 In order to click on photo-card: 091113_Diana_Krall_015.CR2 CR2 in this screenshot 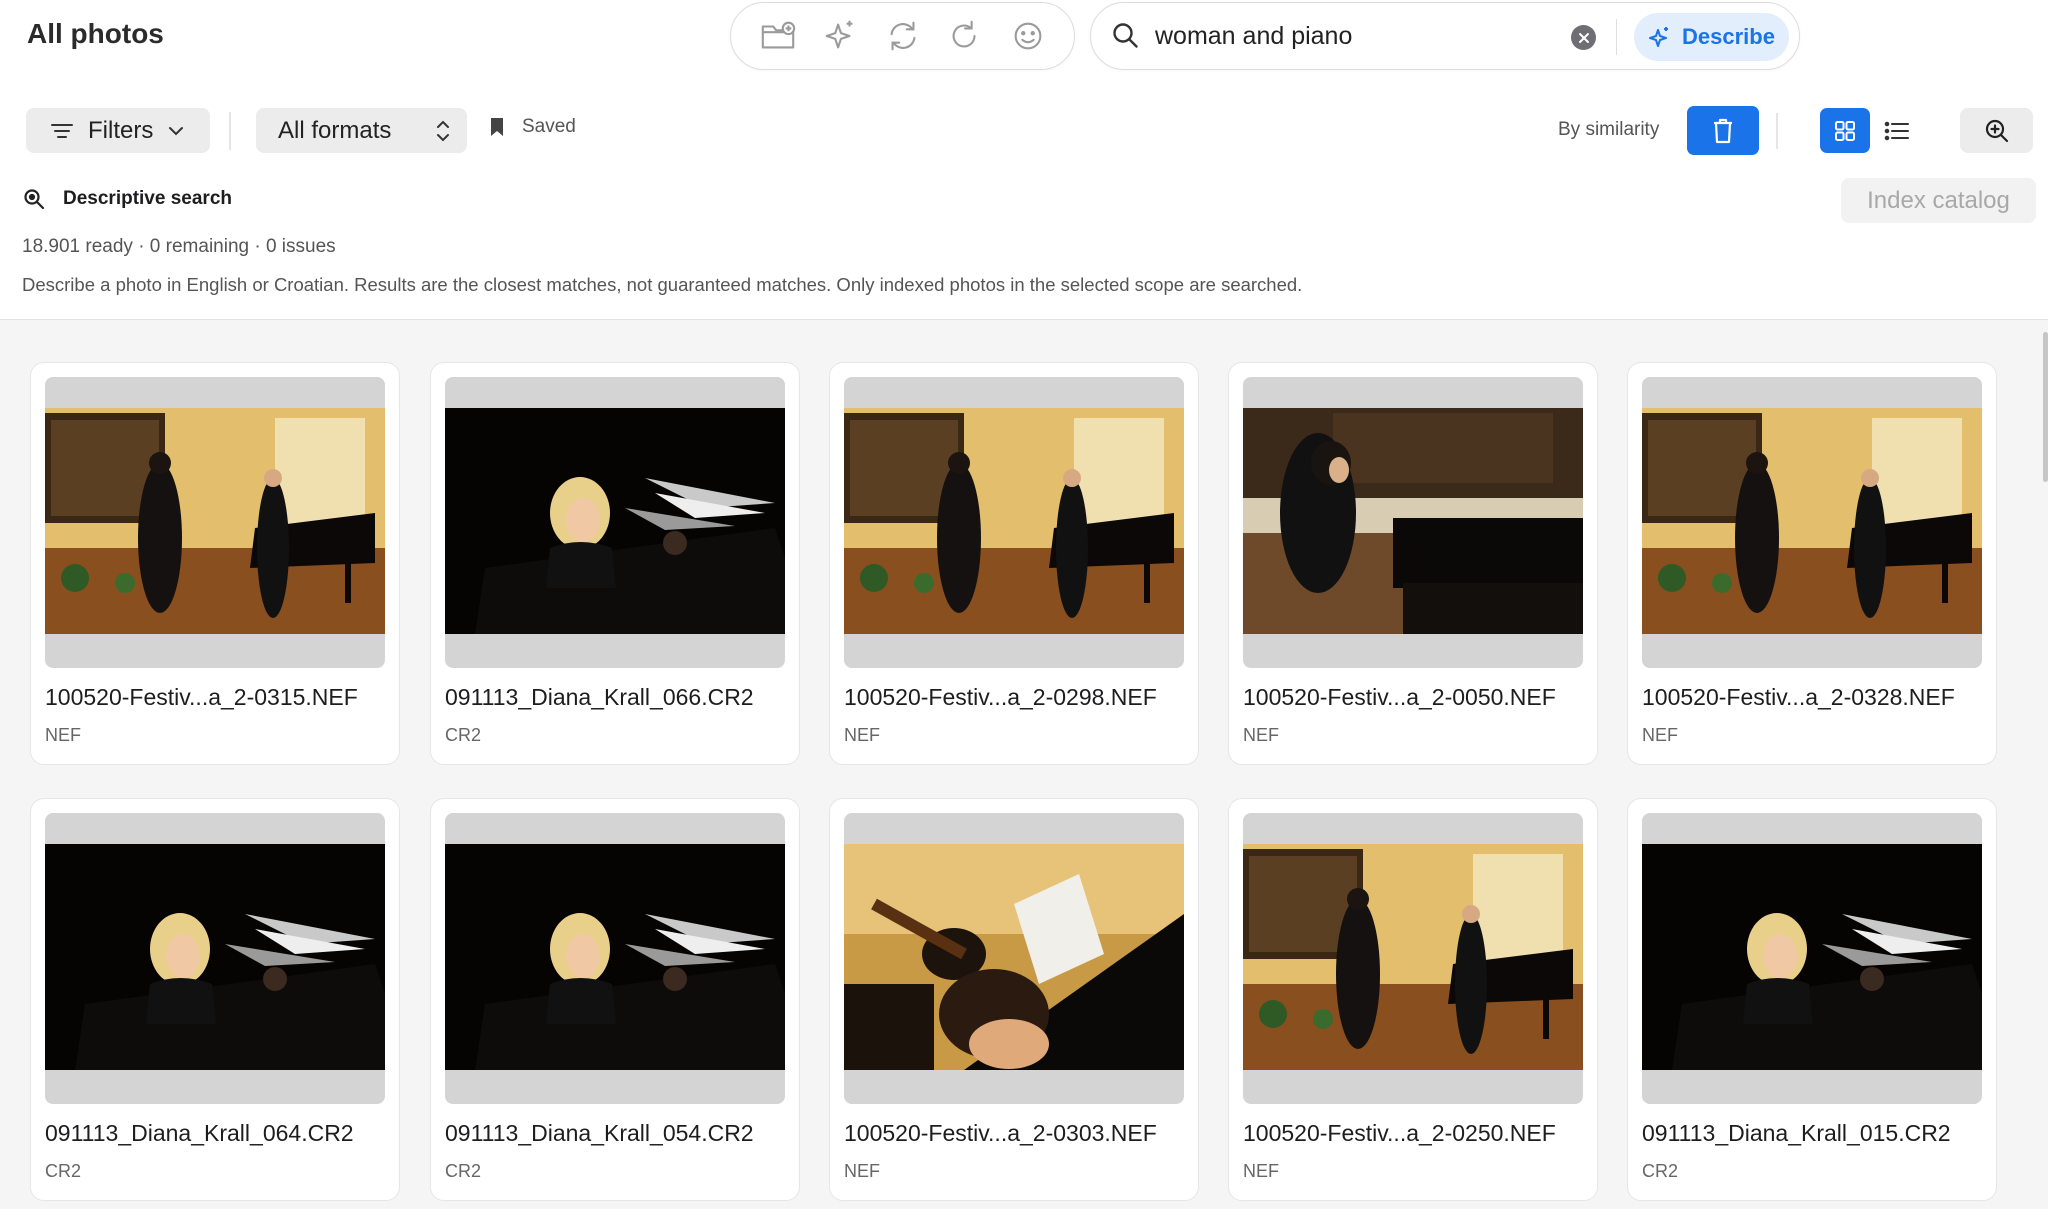, I will do `click(1812, 999)`.